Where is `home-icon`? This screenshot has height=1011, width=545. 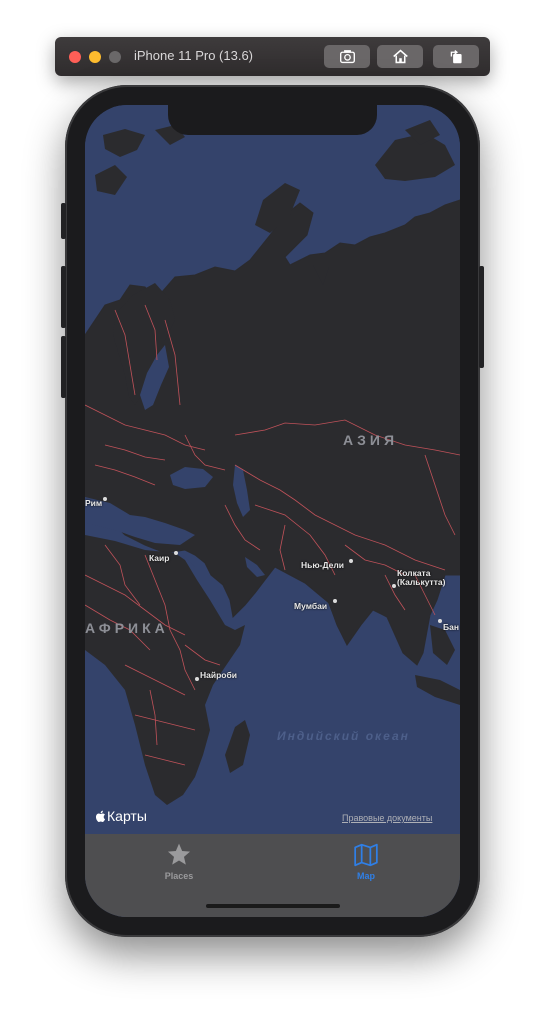 home-icon is located at coordinates (400, 56).